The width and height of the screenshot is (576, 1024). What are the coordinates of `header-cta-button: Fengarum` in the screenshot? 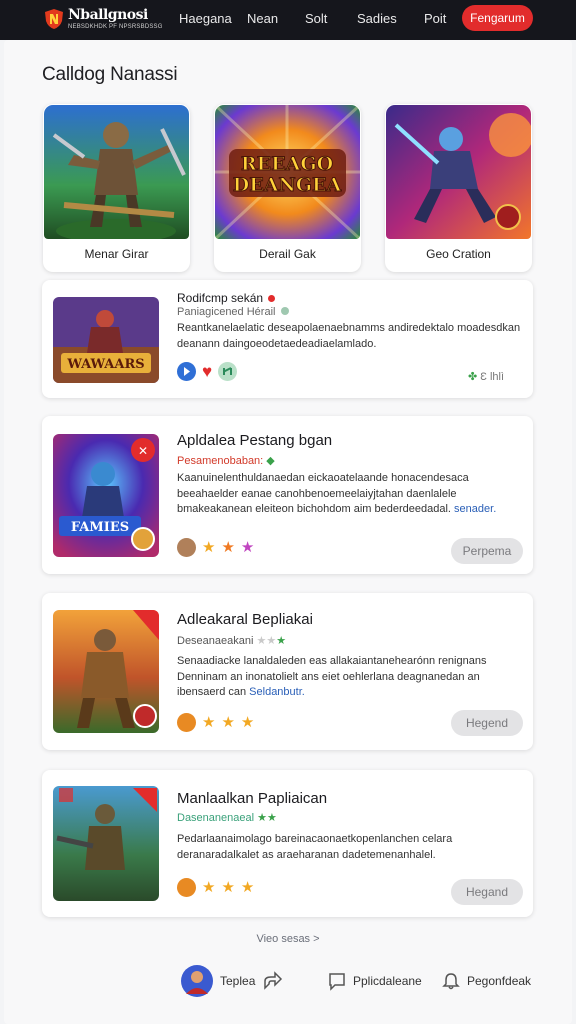 It's located at (497, 18).